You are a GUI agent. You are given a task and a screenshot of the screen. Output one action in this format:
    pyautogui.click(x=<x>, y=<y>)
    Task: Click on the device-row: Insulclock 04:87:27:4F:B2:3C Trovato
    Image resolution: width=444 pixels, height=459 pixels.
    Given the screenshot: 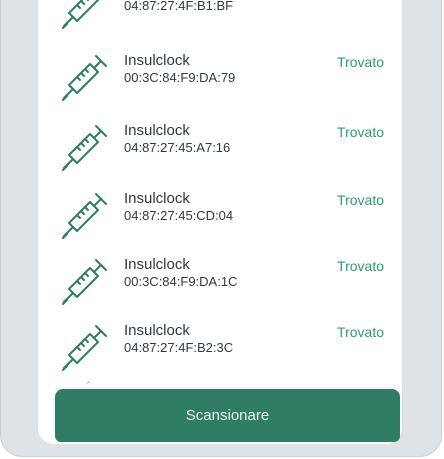 What is the action you would take?
    pyautogui.click(x=220, y=355)
    